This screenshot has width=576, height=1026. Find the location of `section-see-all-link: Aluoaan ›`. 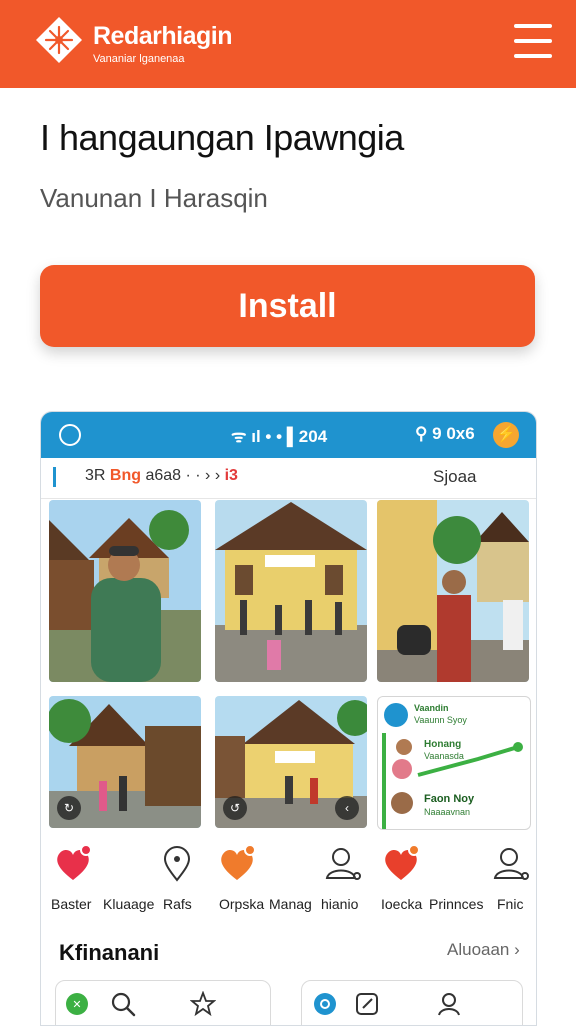

section-see-all-link: Aluoaan › is located at coordinates (483, 950).